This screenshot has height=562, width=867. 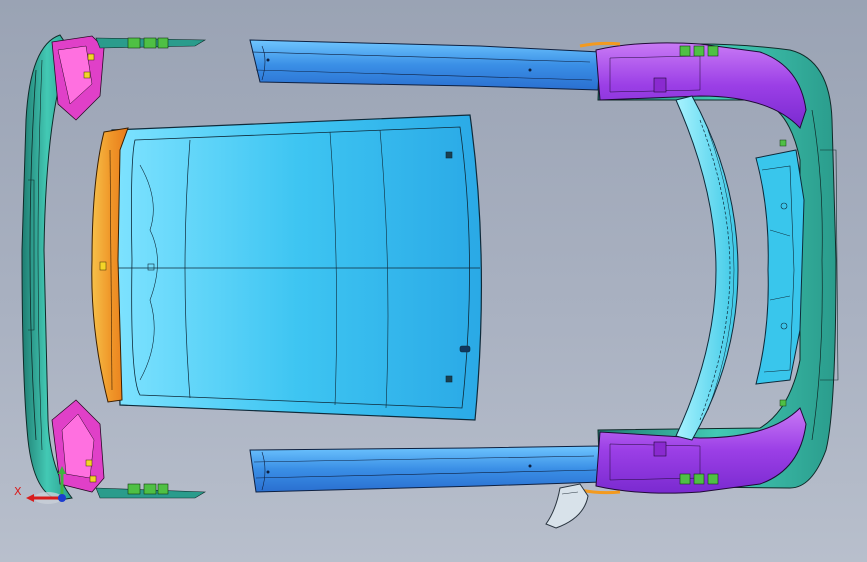 I want to click on tailgate-inner-panel, so click(x=780, y=267).